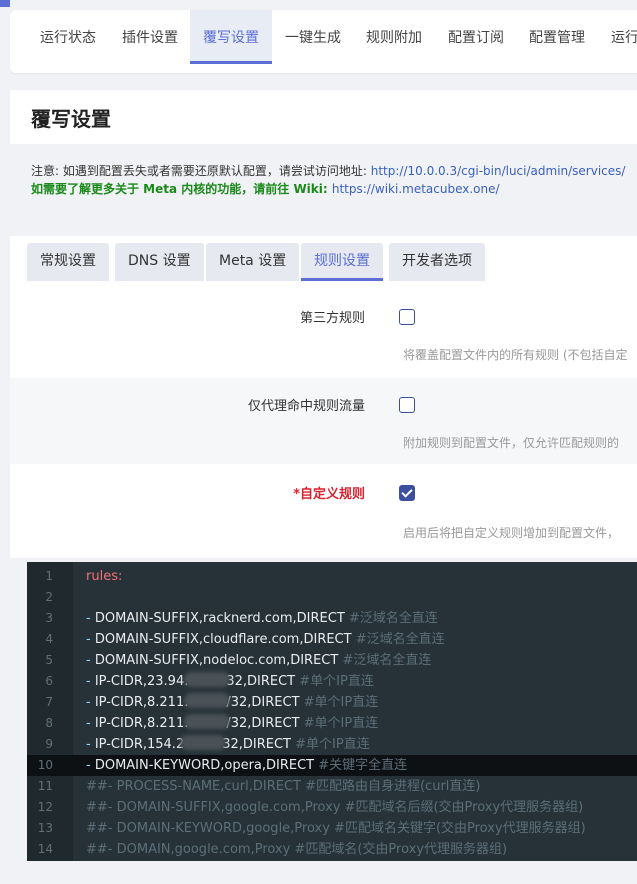 The width and height of the screenshot is (637, 884). I want to click on custom-rules-checkbox, so click(407, 493).